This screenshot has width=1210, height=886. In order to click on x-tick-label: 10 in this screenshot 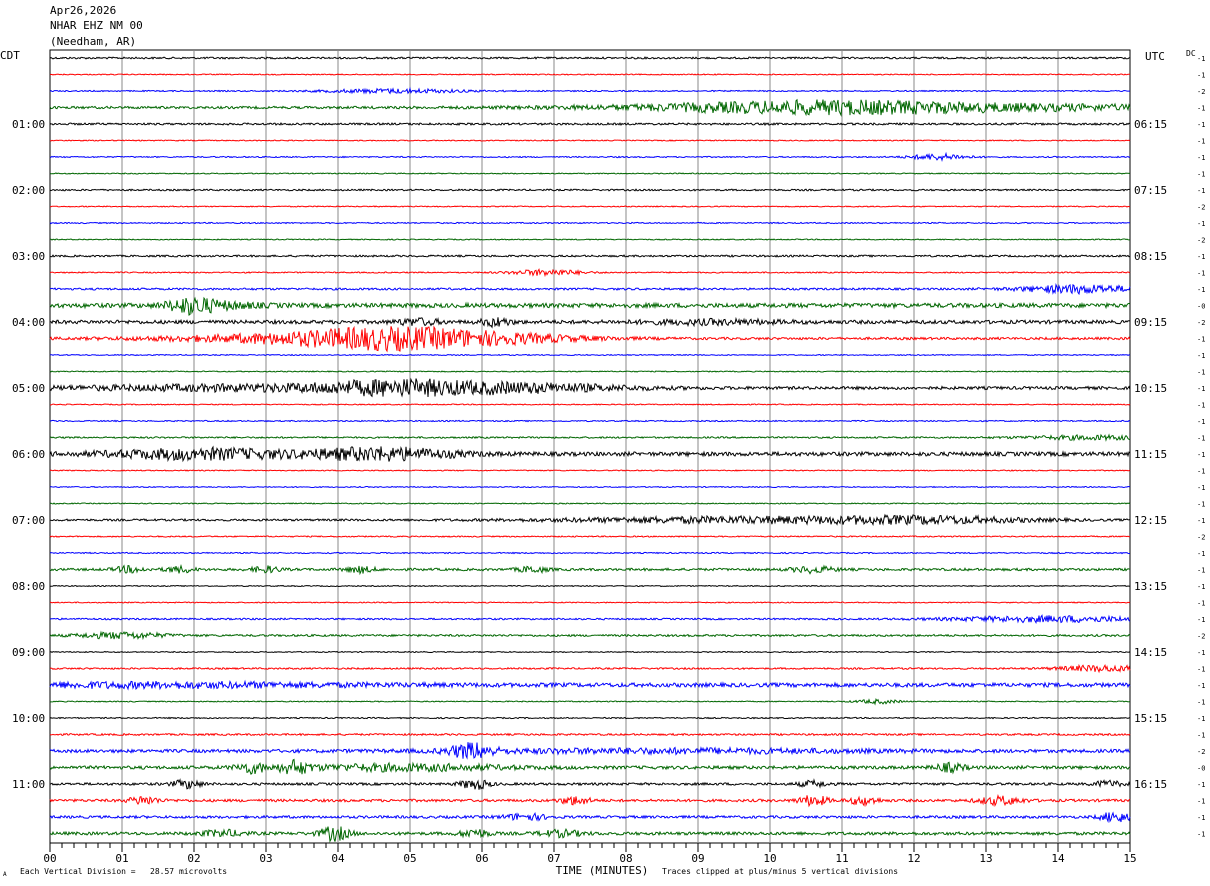, I will do `click(769, 858)`.